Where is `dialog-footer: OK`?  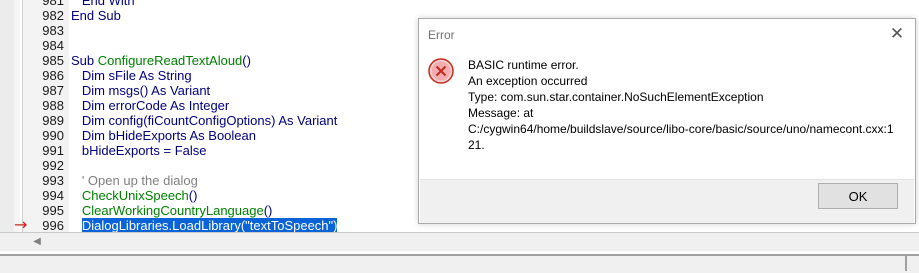 dialog-footer: OK is located at coordinates (667, 201).